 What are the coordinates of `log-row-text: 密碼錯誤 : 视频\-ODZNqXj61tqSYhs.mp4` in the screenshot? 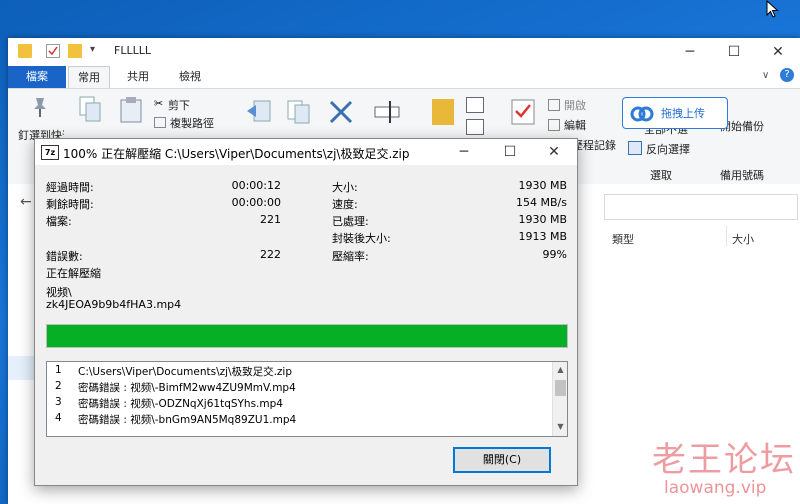 It's located at (180, 404).